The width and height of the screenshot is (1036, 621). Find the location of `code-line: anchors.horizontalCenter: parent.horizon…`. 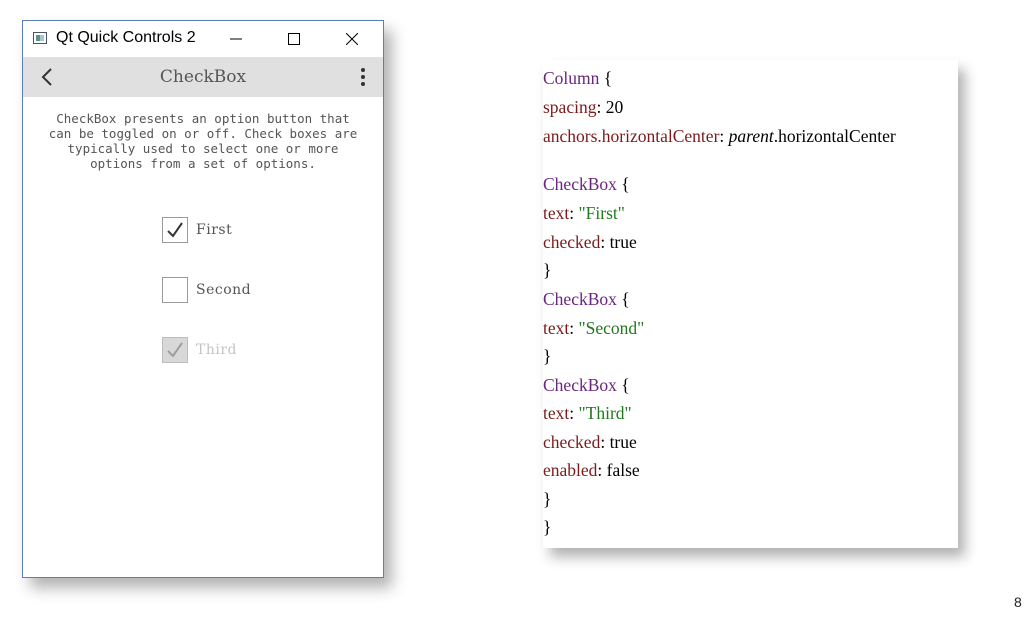

code-line: anchors.horizontalCenter: parent.horizon… is located at coordinates (719, 136).